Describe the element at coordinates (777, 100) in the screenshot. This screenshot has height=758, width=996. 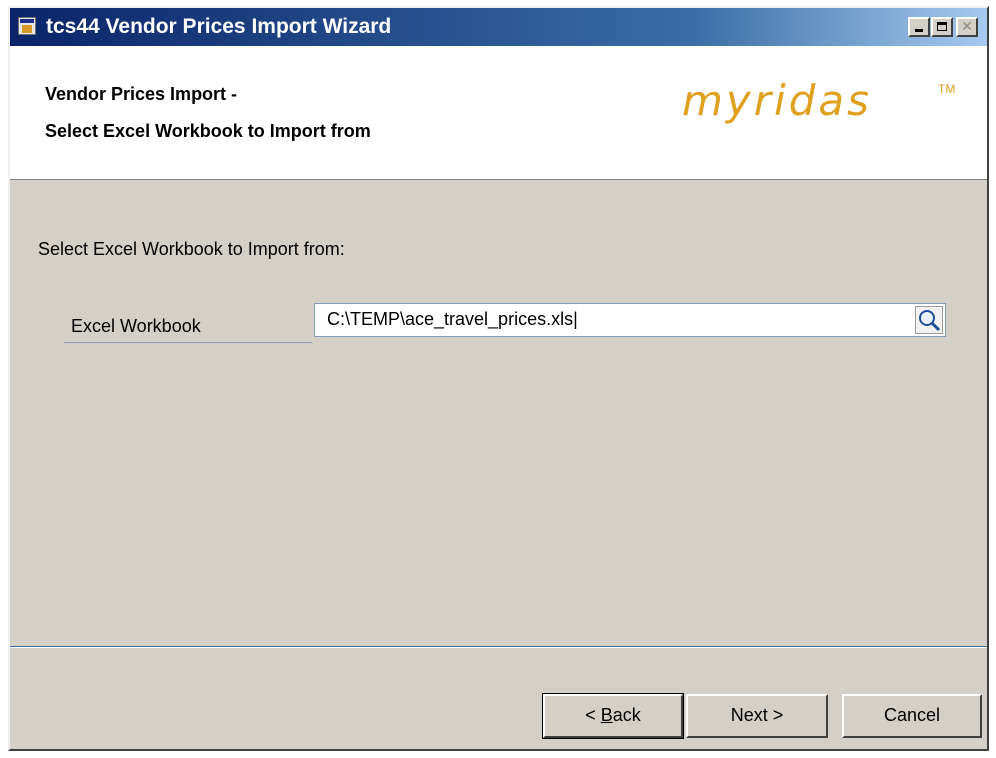
I see `myridas-logo: myridas` at that location.